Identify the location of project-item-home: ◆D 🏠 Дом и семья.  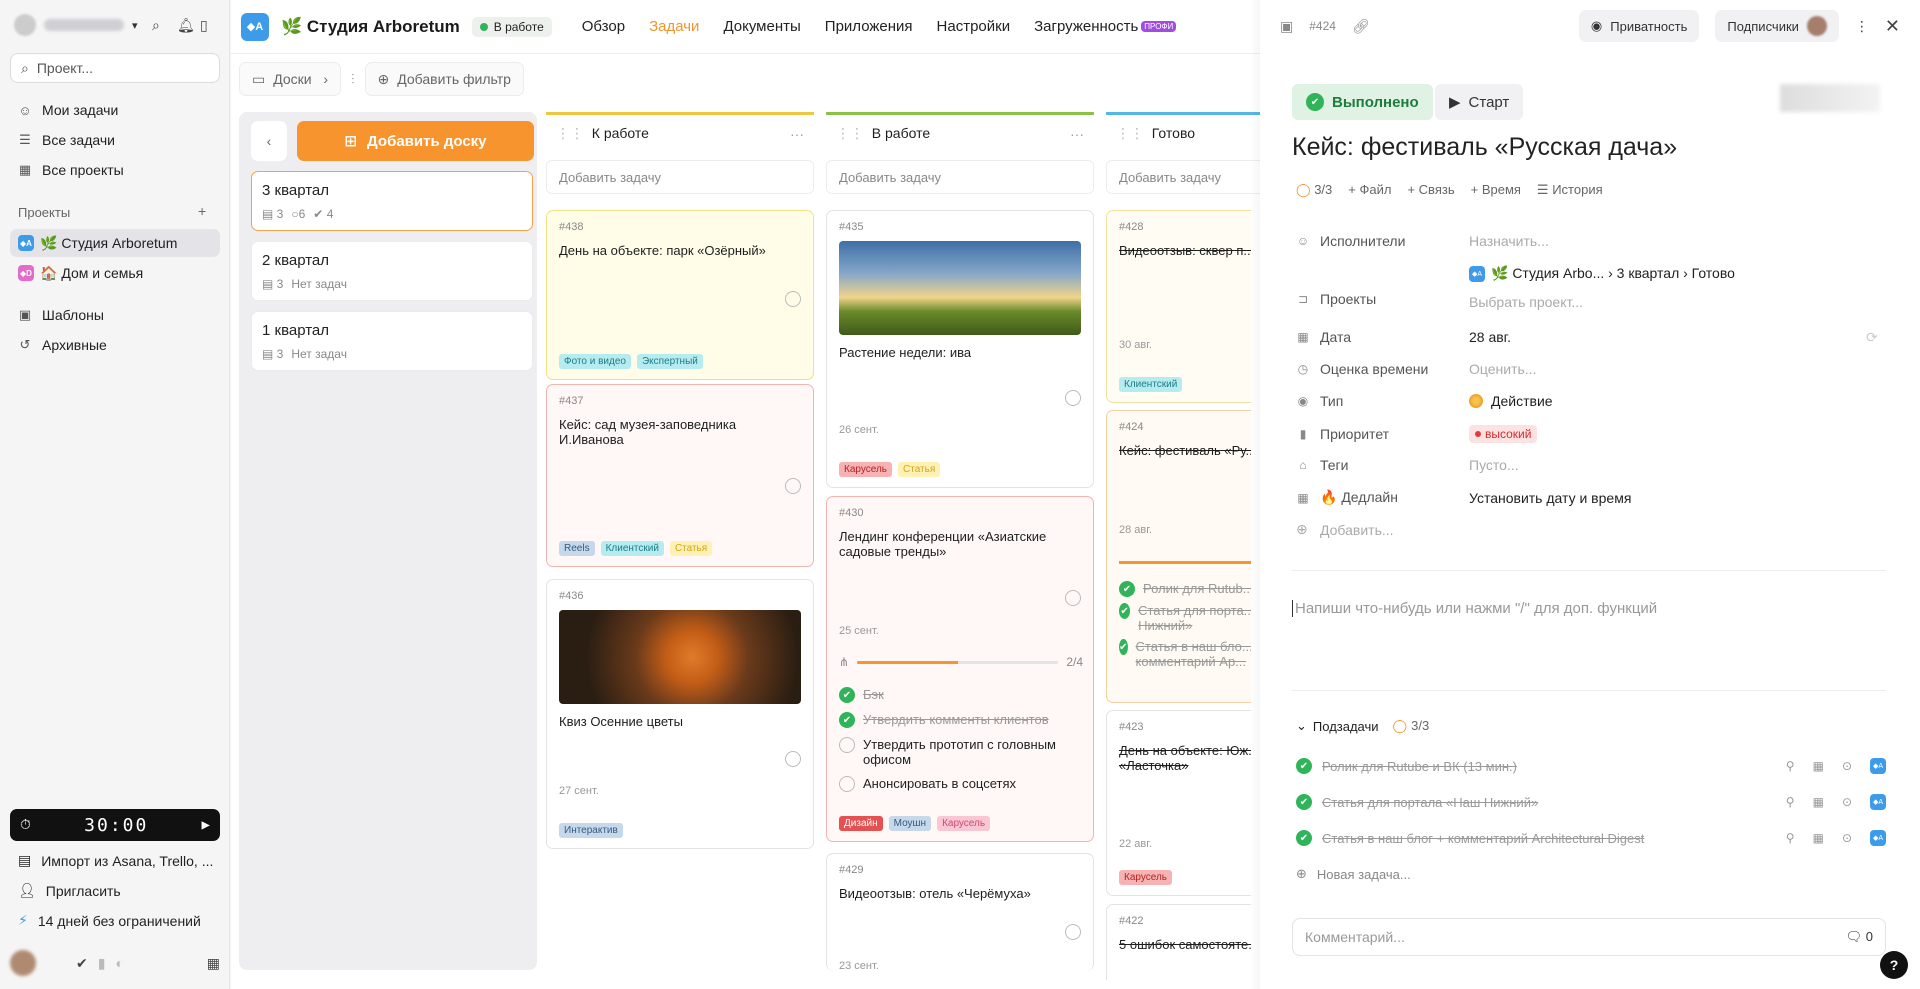
(115, 273).